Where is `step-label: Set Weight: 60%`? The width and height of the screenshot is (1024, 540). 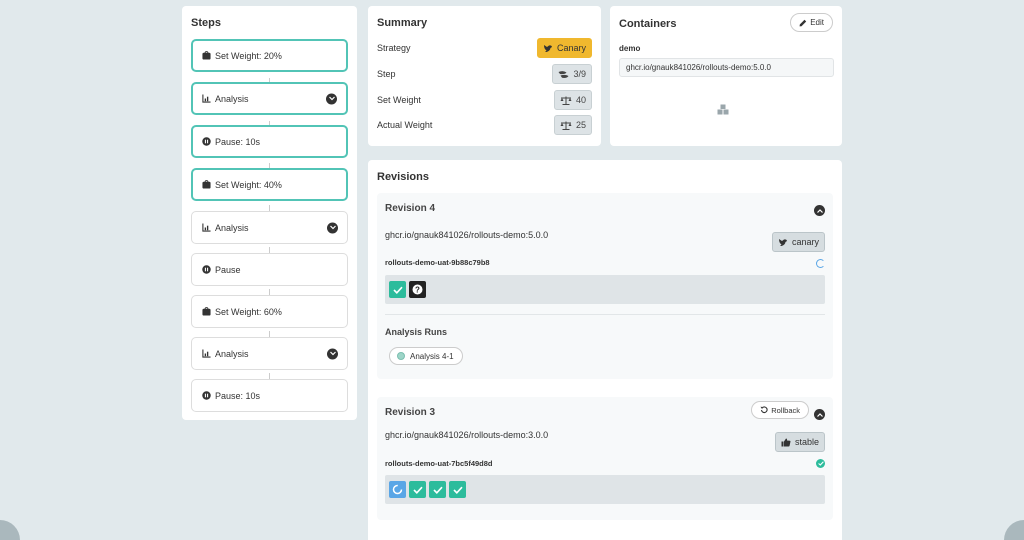
step-label: Set Weight: 60% is located at coordinates (248, 311).